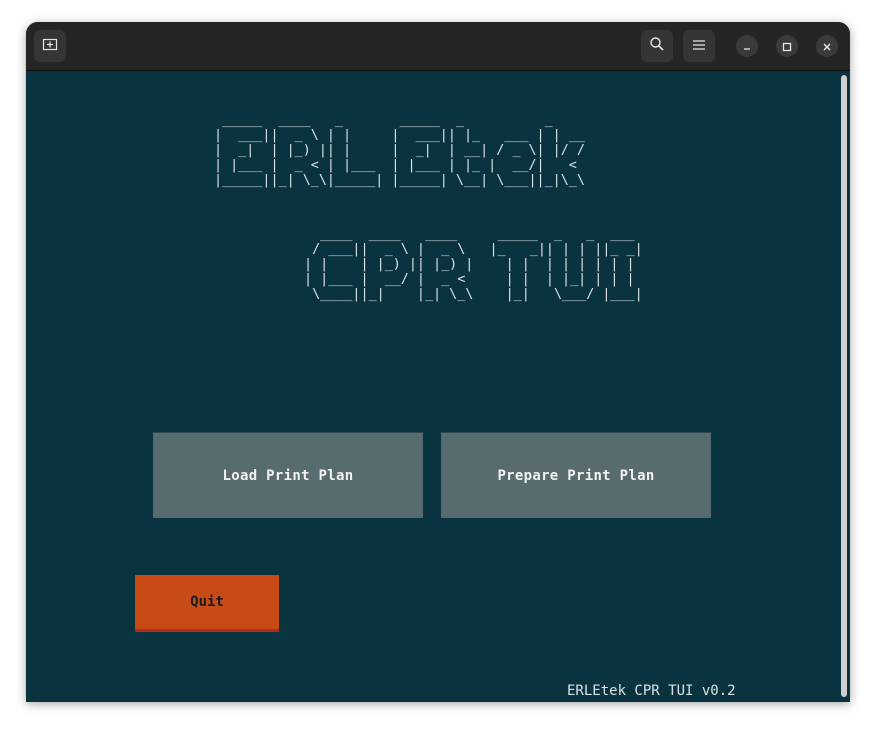 The width and height of the screenshot is (876, 731). I want to click on search-button, so click(657, 46).